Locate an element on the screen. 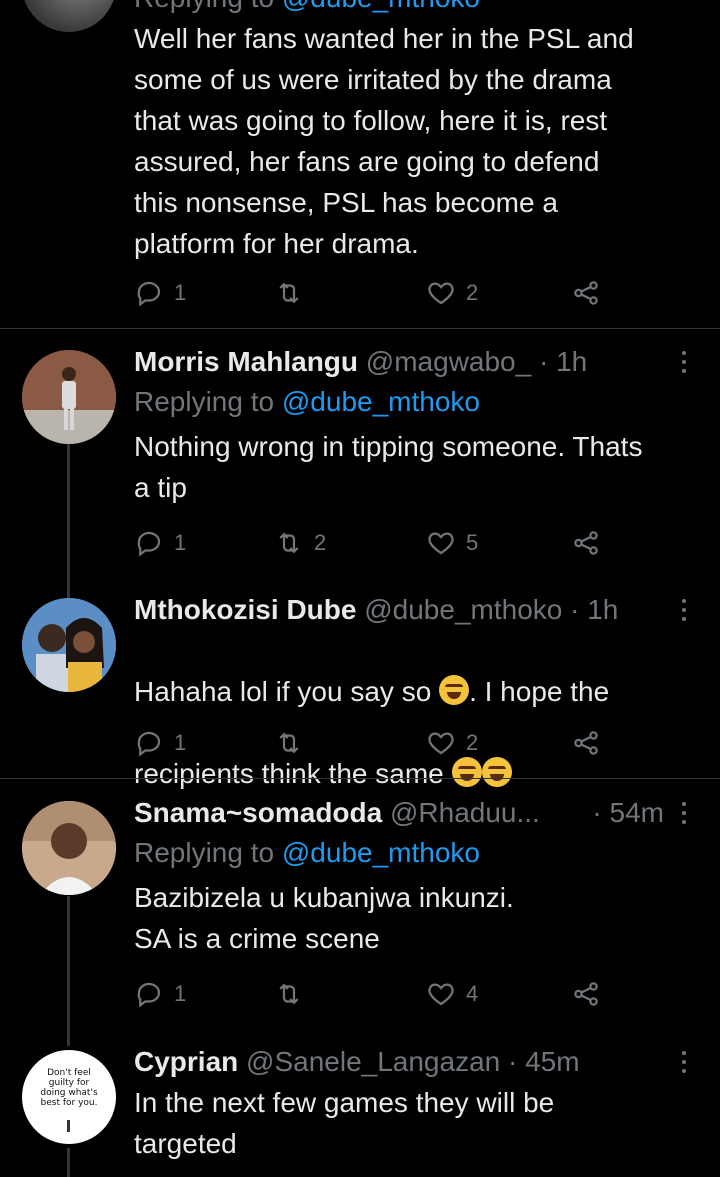 Image resolution: width=720 pixels, height=1177 pixels. tweet-header: Cyprian @Sanele_Langazan · 45m is located at coordinates (419, 1062).